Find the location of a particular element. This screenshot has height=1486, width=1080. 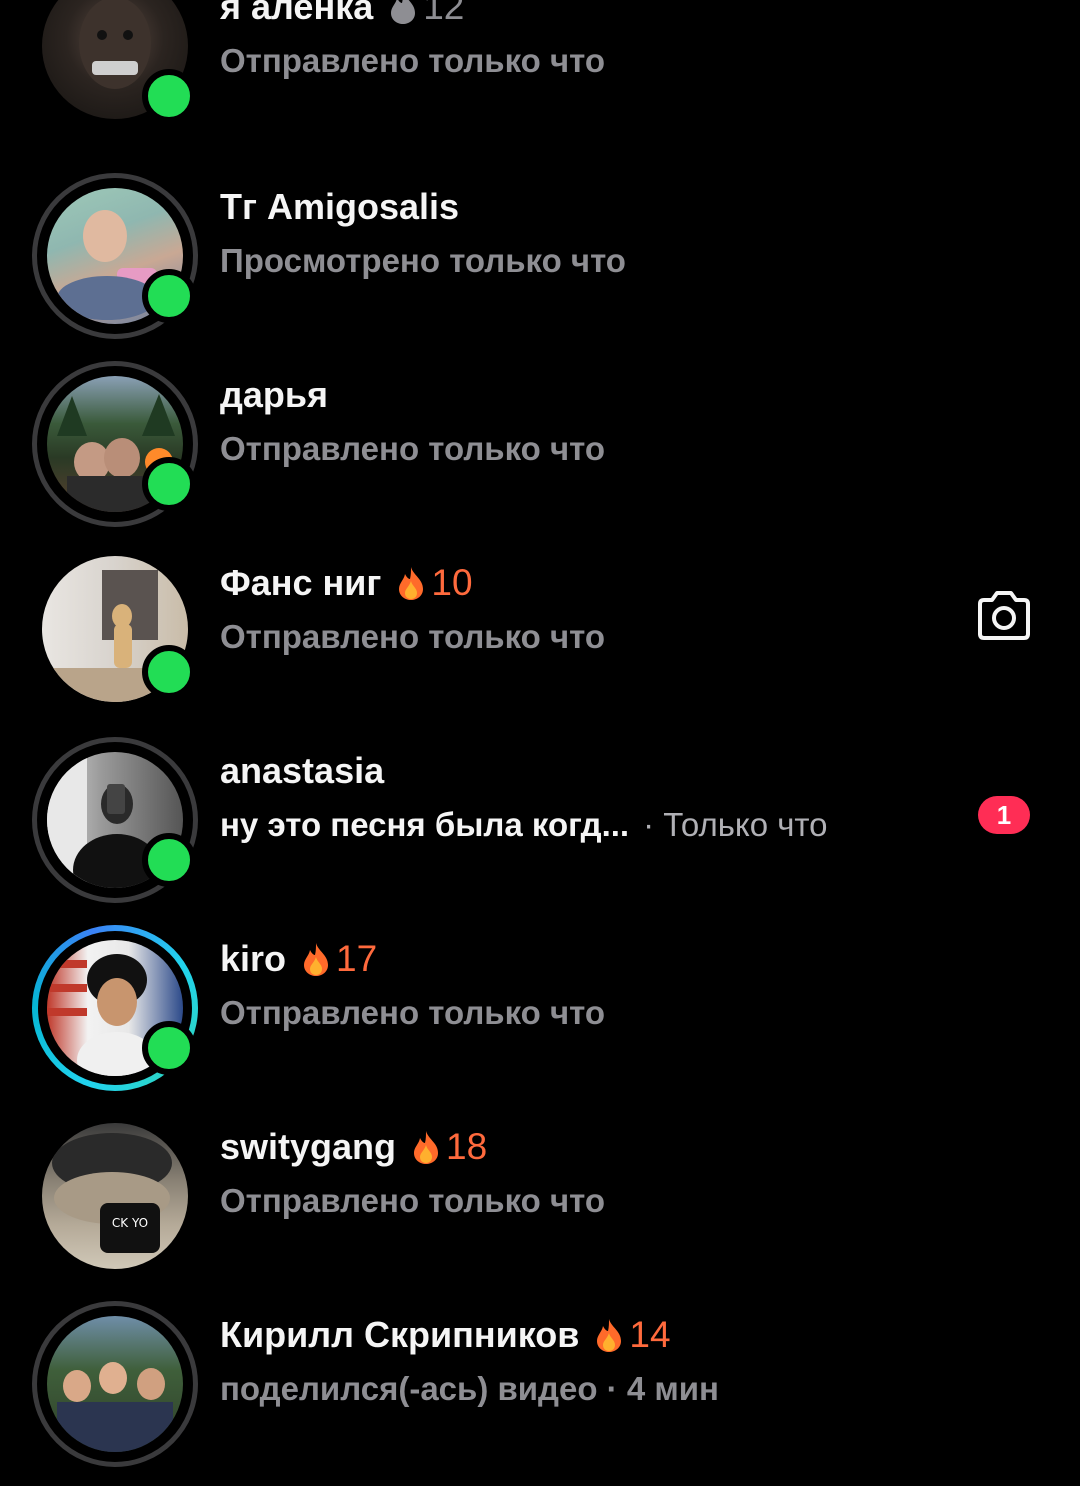

avatar-photo: CK YO is located at coordinates (115, 1196).